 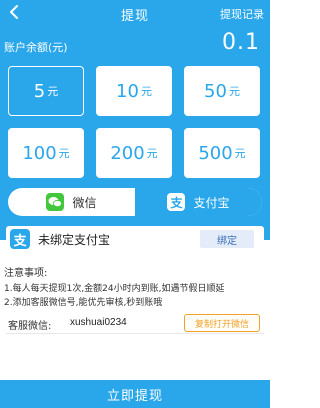 I want to click on alipay-icon: 支, so click(x=176, y=202).